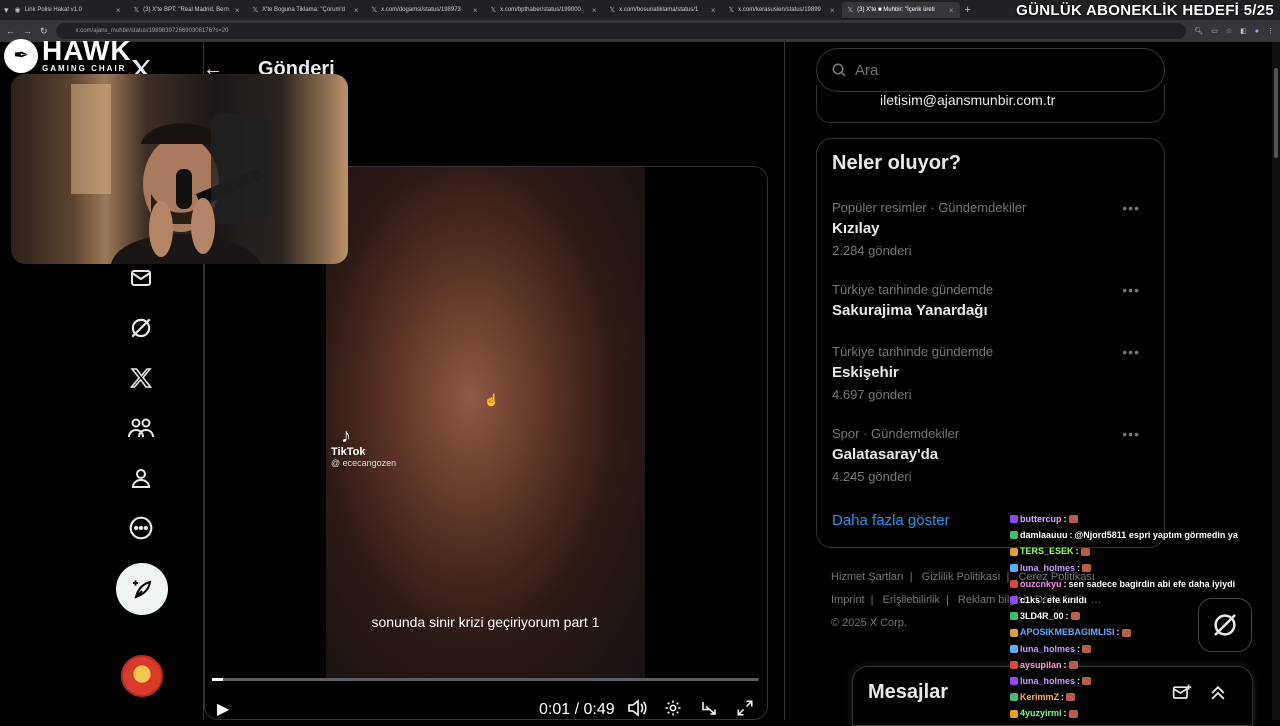  What do you see at coordinates (141, 278) in the screenshot?
I see `messages-icon` at bounding box center [141, 278].